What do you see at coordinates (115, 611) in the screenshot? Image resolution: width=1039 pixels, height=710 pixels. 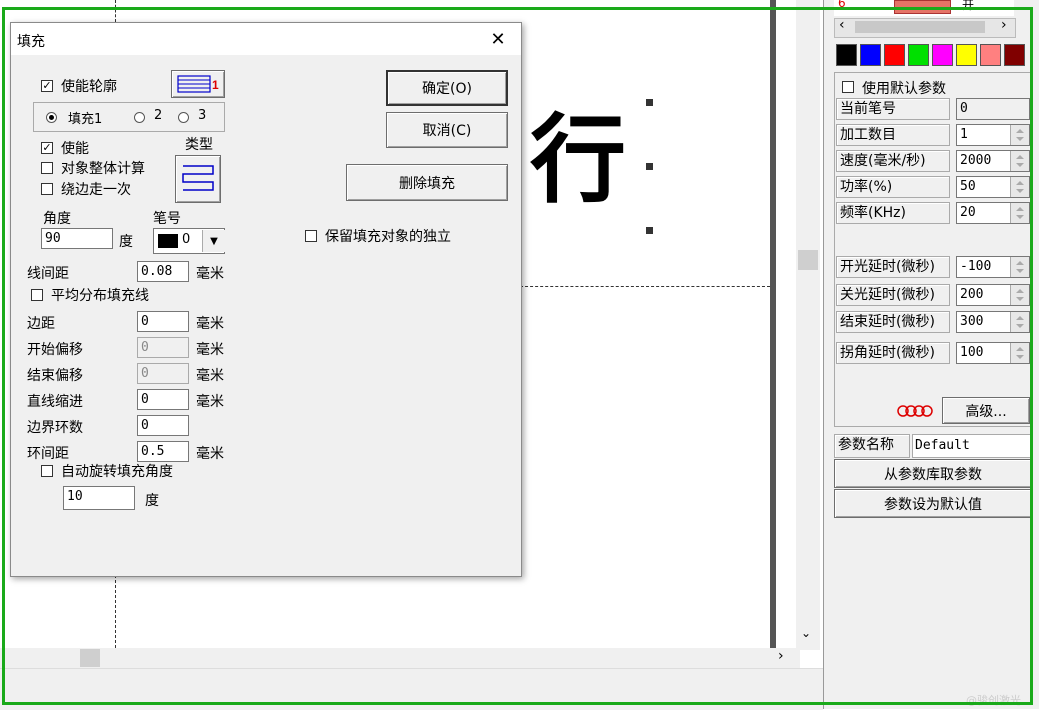 I see `guide-line-vertical-lower` at bounding box center [115, 611].